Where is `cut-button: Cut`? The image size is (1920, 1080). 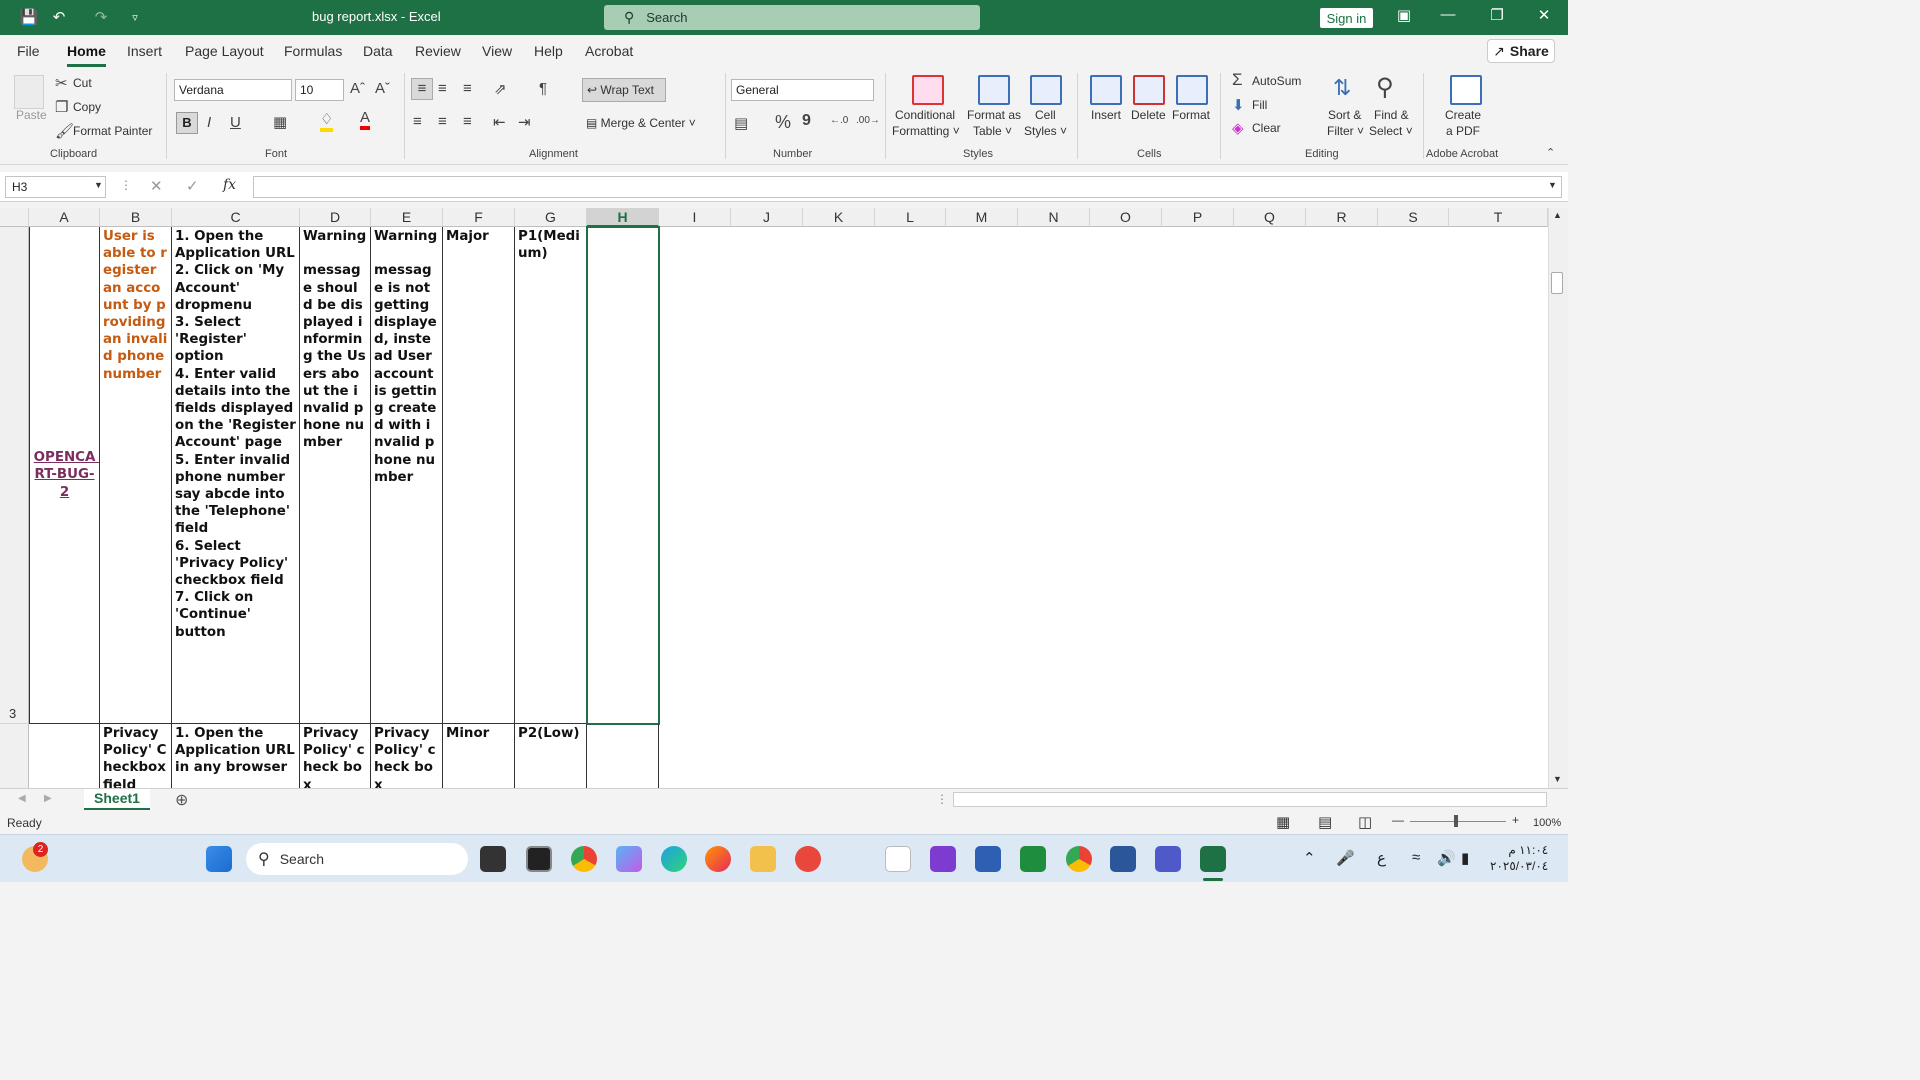 cut-button: Cut is located at coordinates (82, 83).